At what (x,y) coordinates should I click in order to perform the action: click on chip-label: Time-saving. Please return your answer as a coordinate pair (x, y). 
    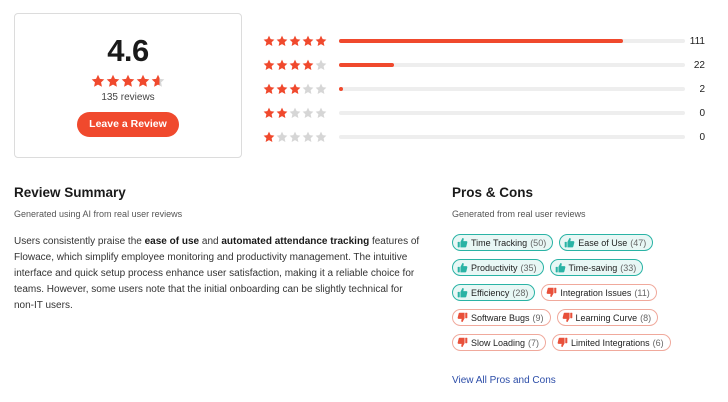
    Looking at the image, I should click on (593, 267).